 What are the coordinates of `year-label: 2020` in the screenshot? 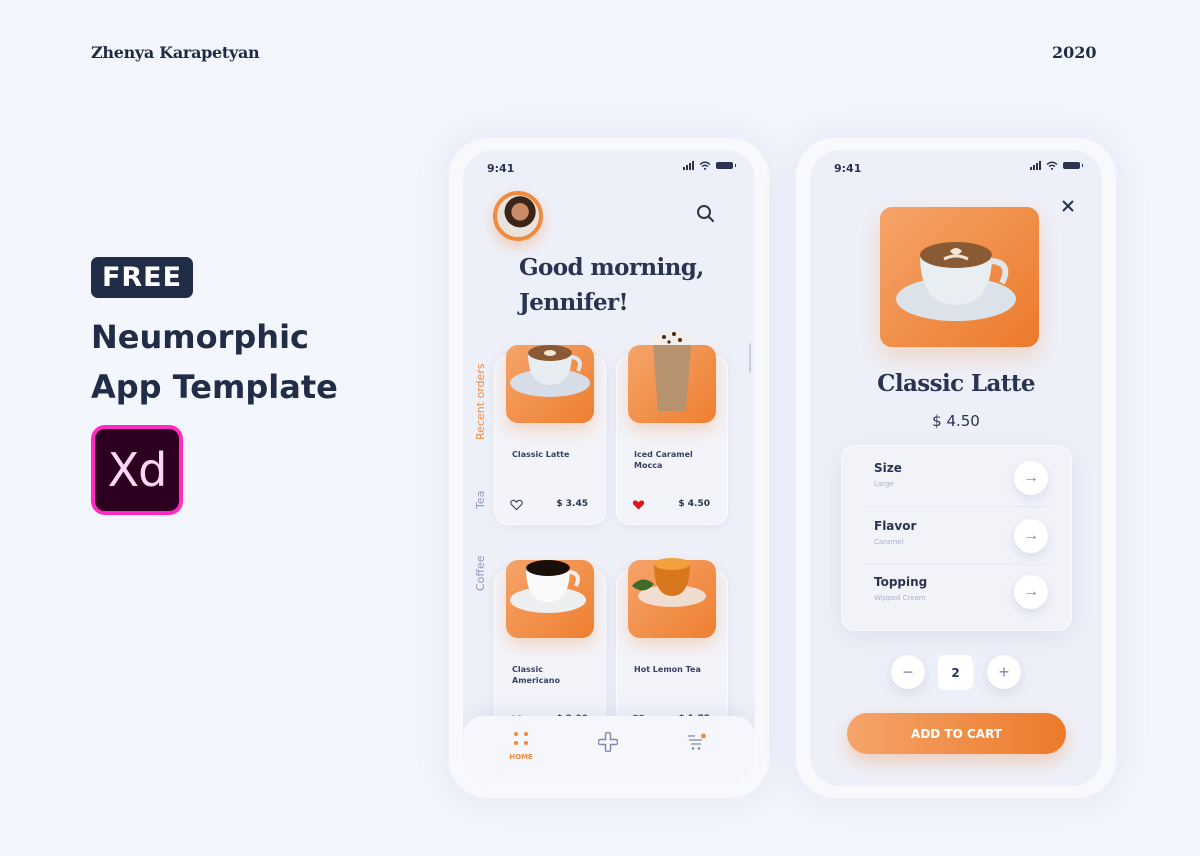 It's located at (1074, 52).